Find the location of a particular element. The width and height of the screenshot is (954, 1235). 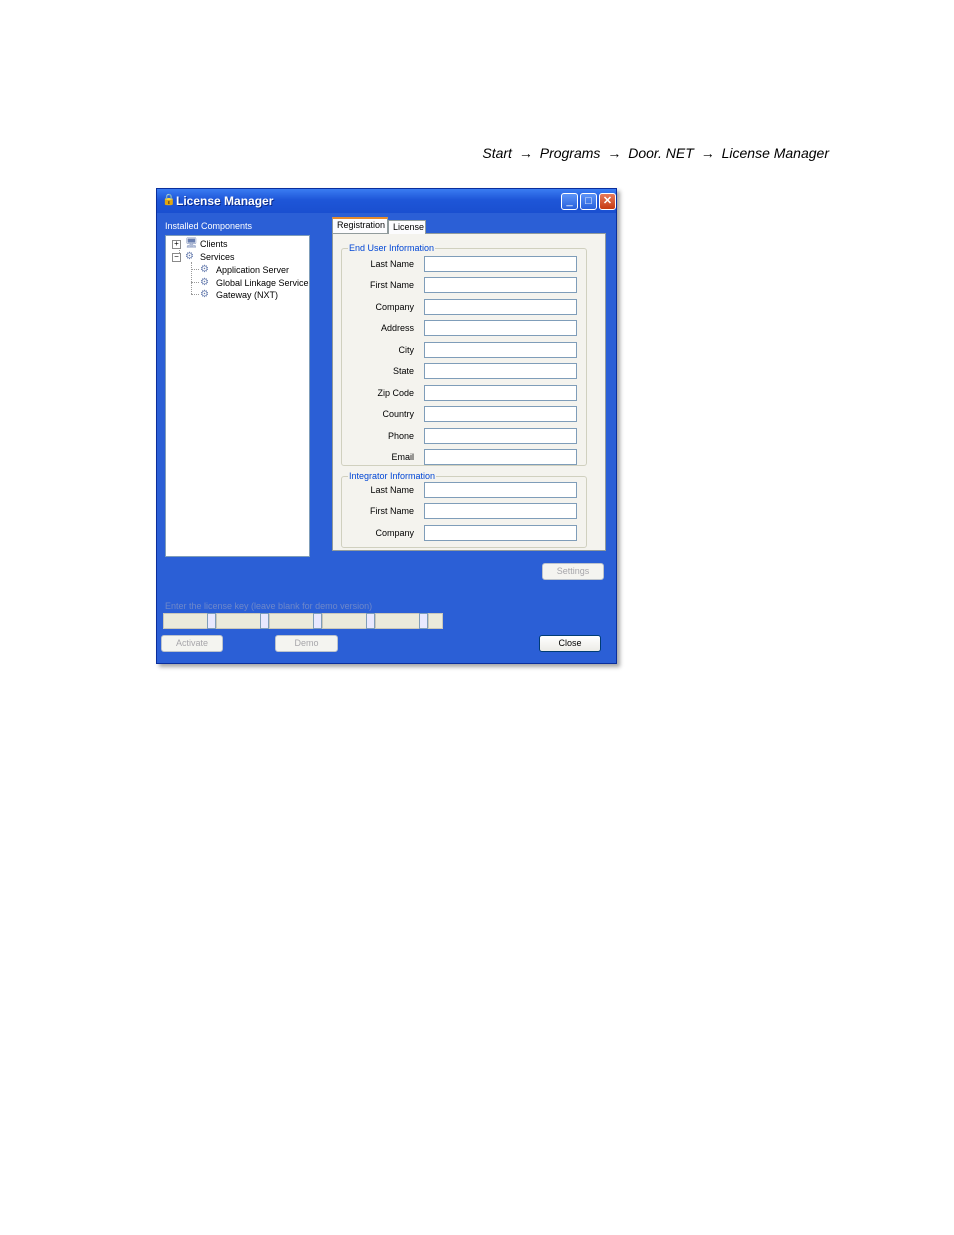

last-name-field is located at coordinates (500, 264).